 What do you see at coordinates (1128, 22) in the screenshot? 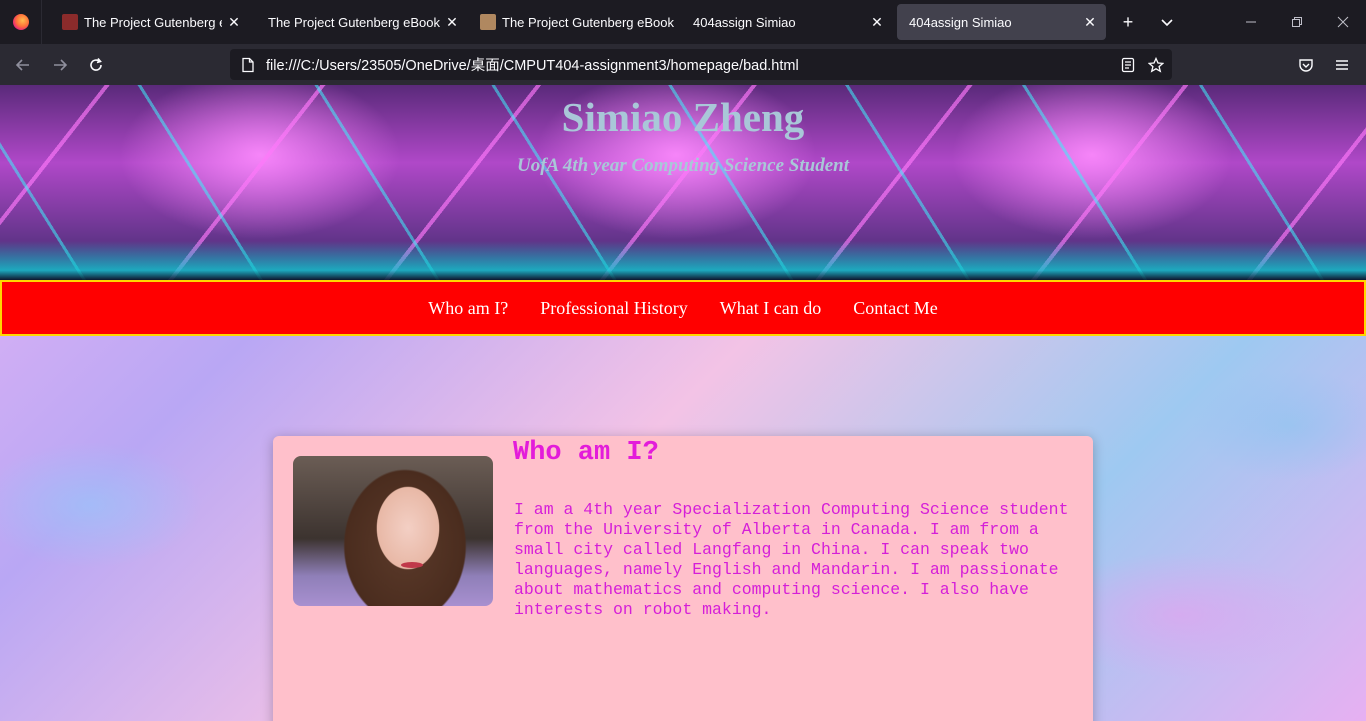
I see `new-tab-button: +` at bounding box center [1128, 22].